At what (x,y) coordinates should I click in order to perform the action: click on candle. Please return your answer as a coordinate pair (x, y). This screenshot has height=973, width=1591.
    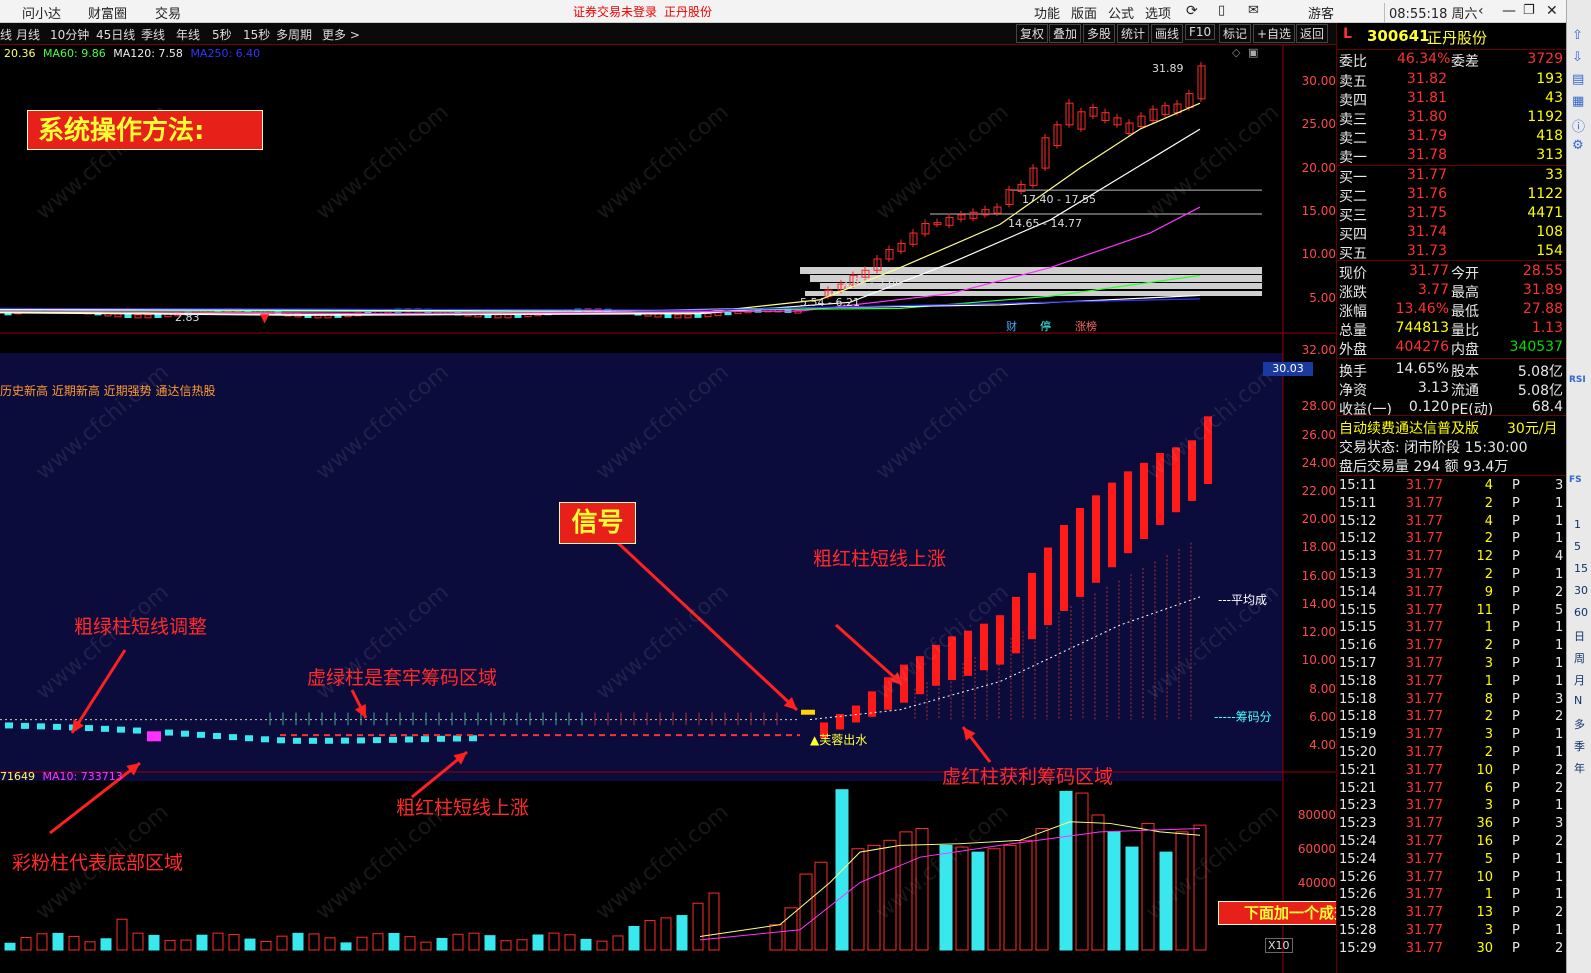
    Looking at the image, I should click on (128, 315).